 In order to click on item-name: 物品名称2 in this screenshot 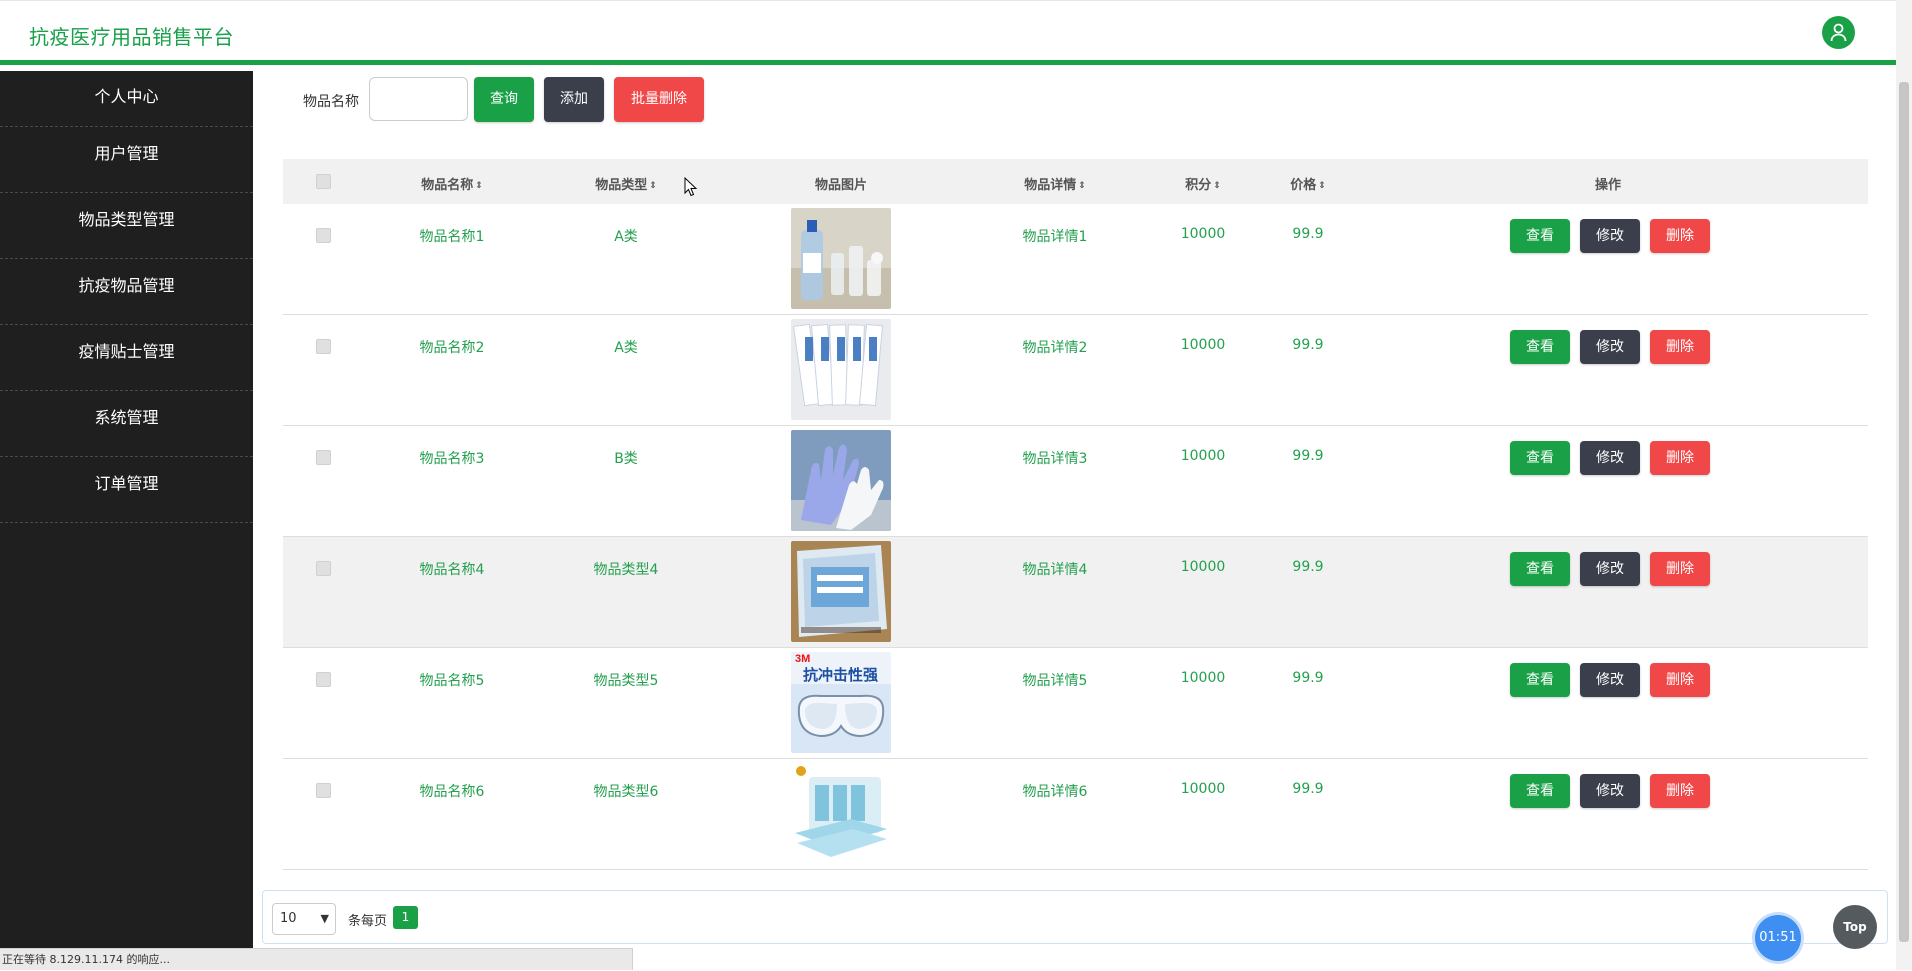, I will do `click(452, 348)`.